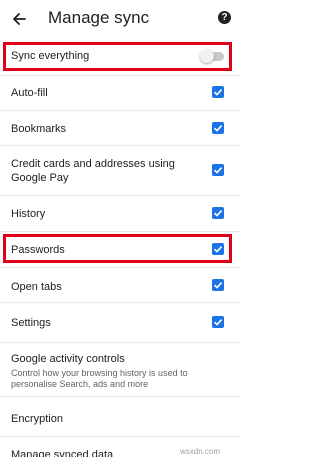 Image resolution: width=320 pixels, height=457 pixels. What do you see at coordinates (99, 17) in the screenshot?
I see `page-title: Manage sync` at bounding box center [99, 17].